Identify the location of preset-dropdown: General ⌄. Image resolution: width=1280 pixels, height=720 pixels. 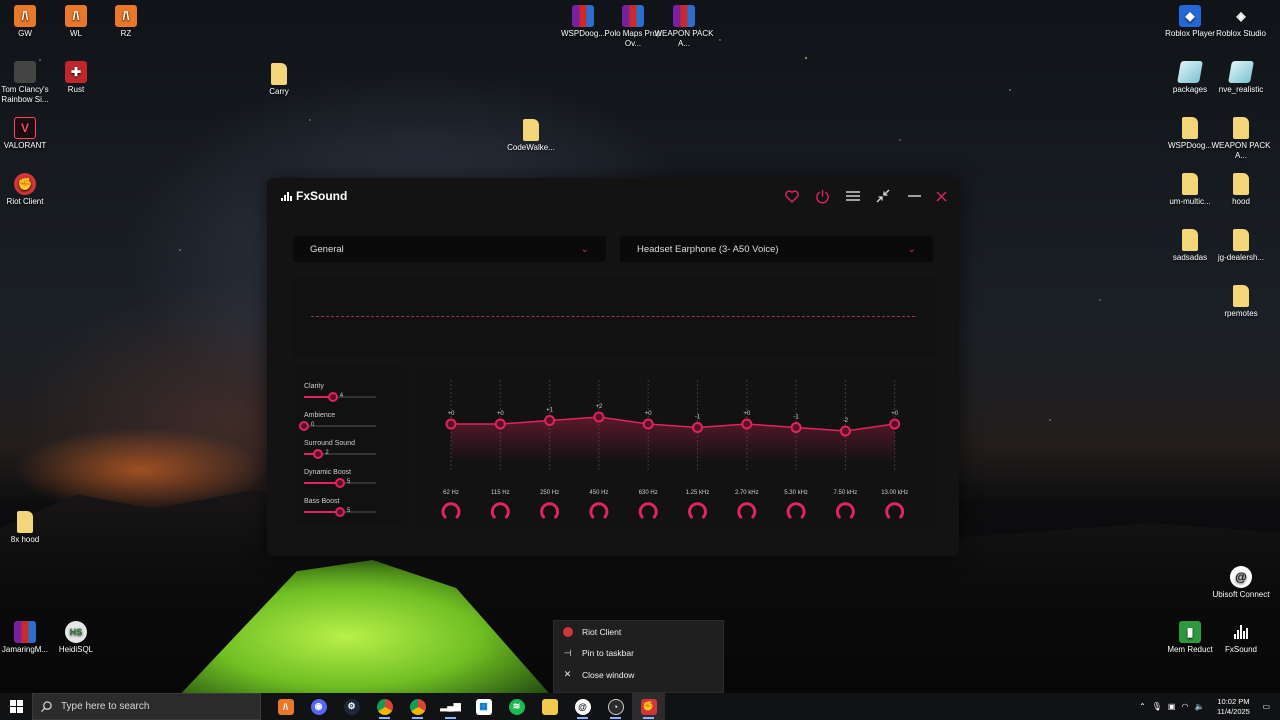
(449, 249).